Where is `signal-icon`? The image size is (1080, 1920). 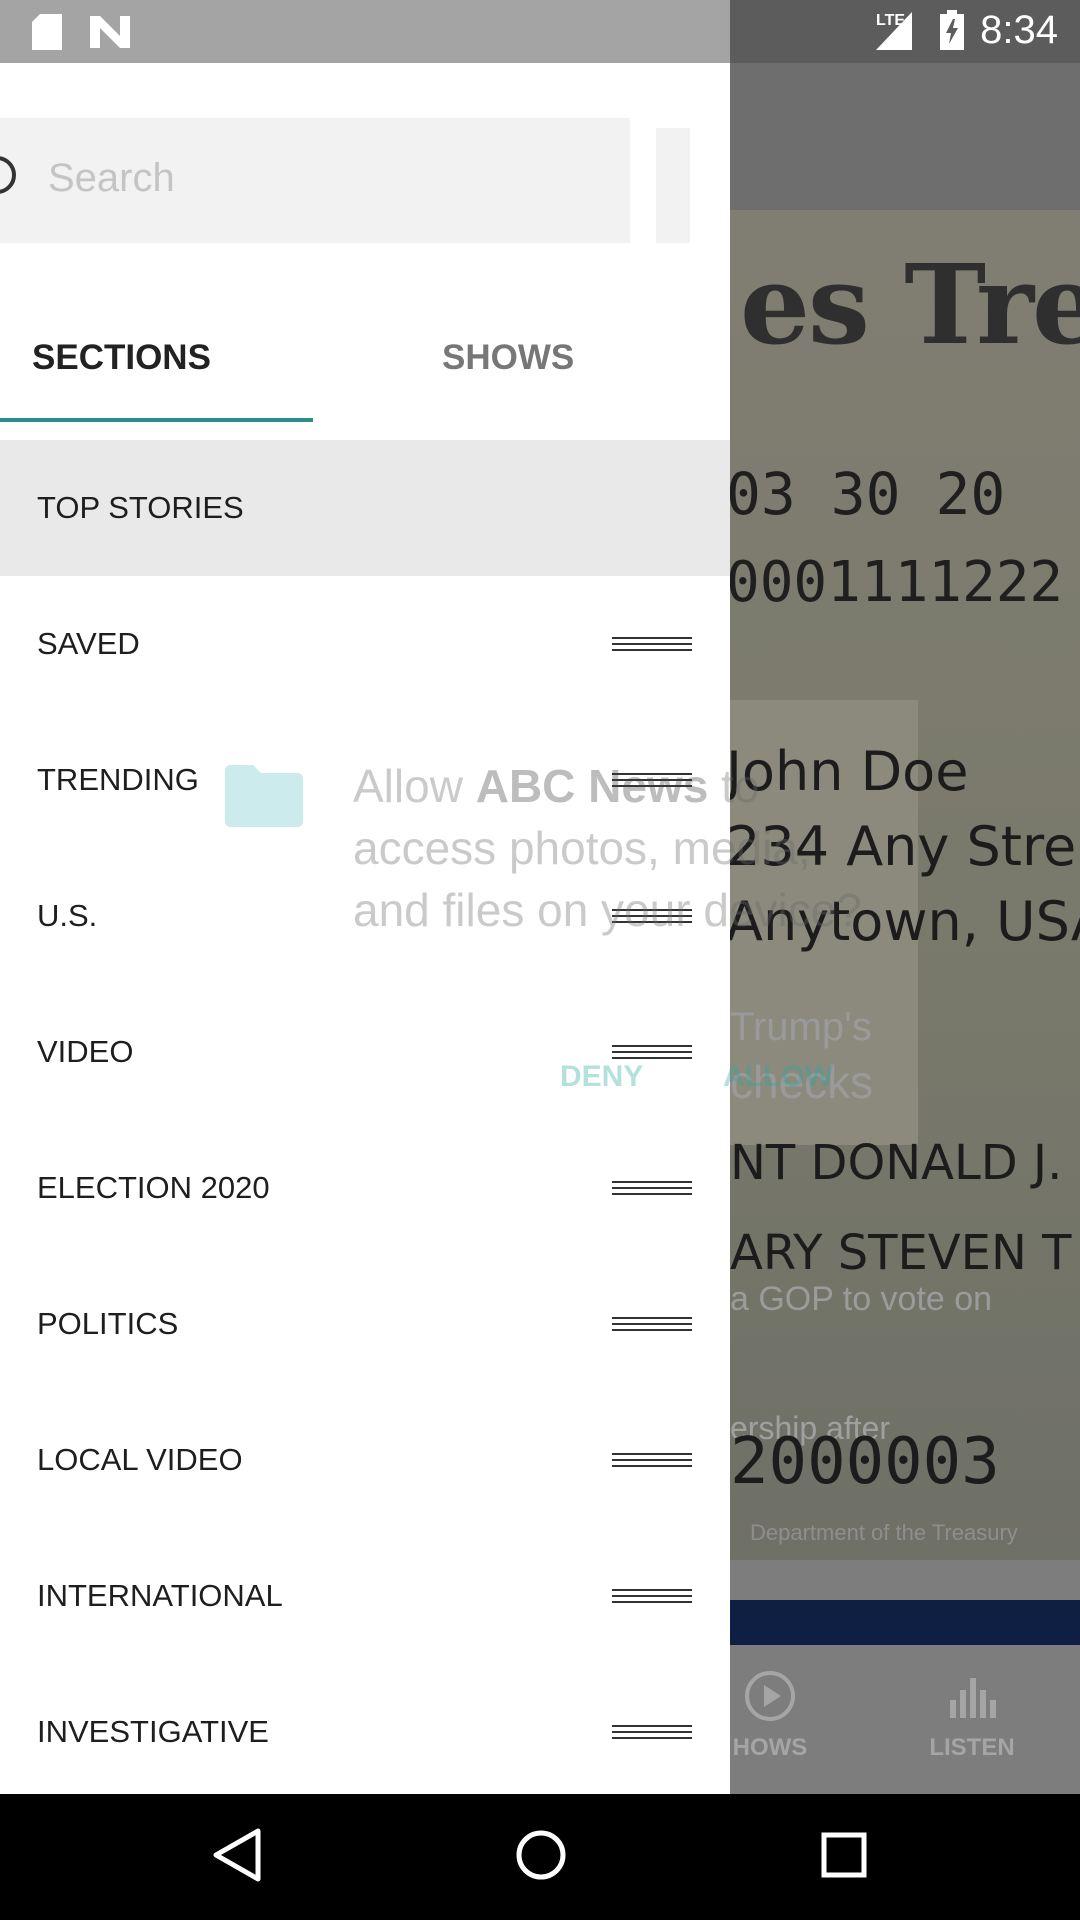 signal-icon is located at coordinates (894, 31).